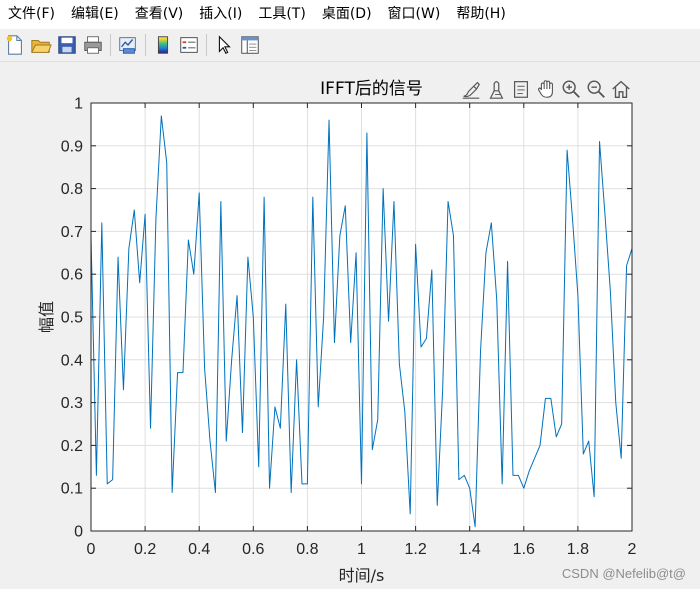 The width and height of the screenshot is (700, 589). What do you see at coordinates (470, 549) in the screenshot?
I see `x-tick-label: 1.4` at bounding box center [470, 549].